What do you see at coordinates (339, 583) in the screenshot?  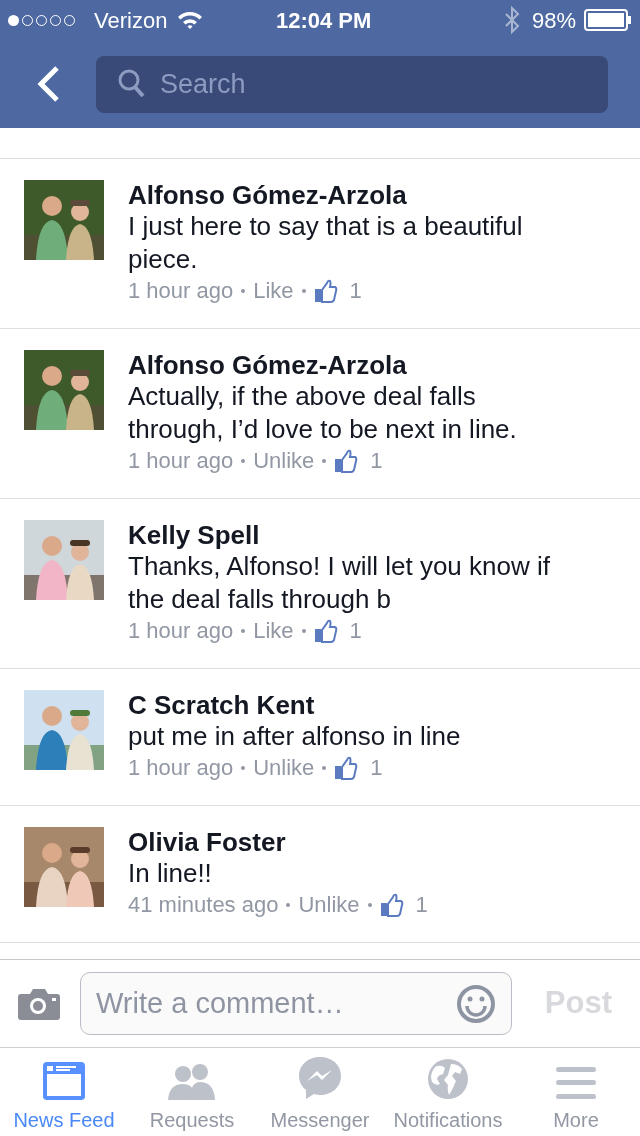 I see `comment-text: Thanks, Alfonso! I will let you know if the deal falls through b` at bounding box center [339, 583].